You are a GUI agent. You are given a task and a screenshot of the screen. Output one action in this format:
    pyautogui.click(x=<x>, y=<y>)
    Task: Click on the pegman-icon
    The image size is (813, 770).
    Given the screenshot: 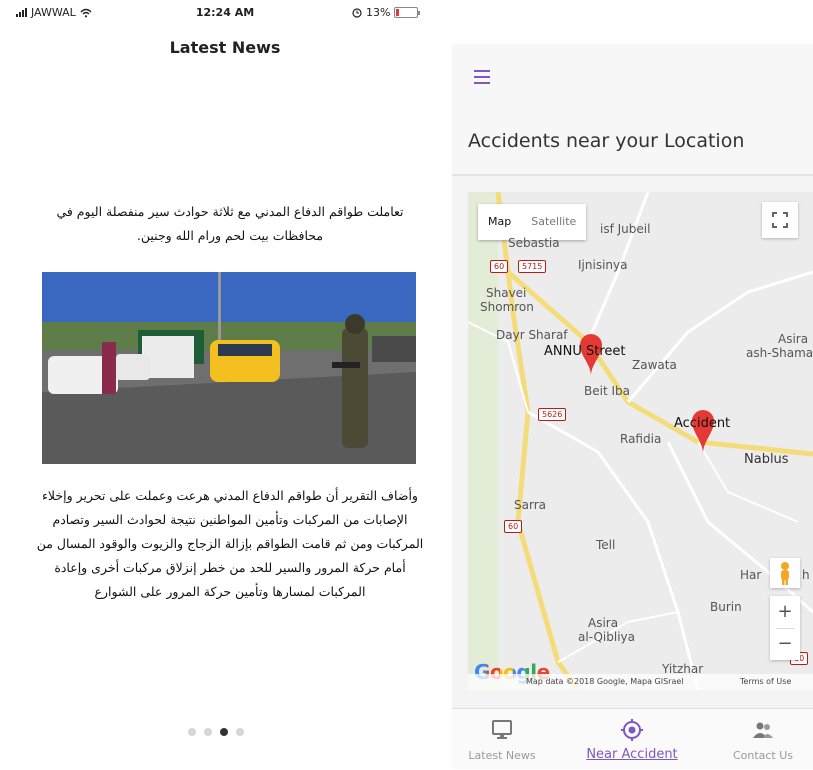 What is the action you would take?
    pyautogui.click(x=785, y=573)
    